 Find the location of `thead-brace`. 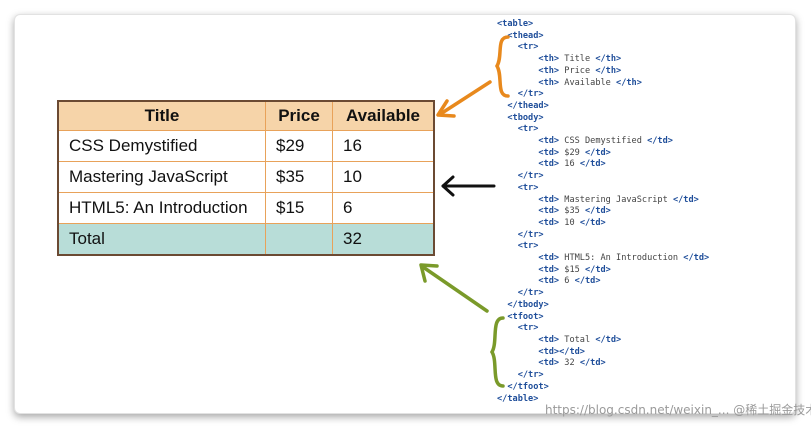

thead-brace is located at coordinates (502, 66).